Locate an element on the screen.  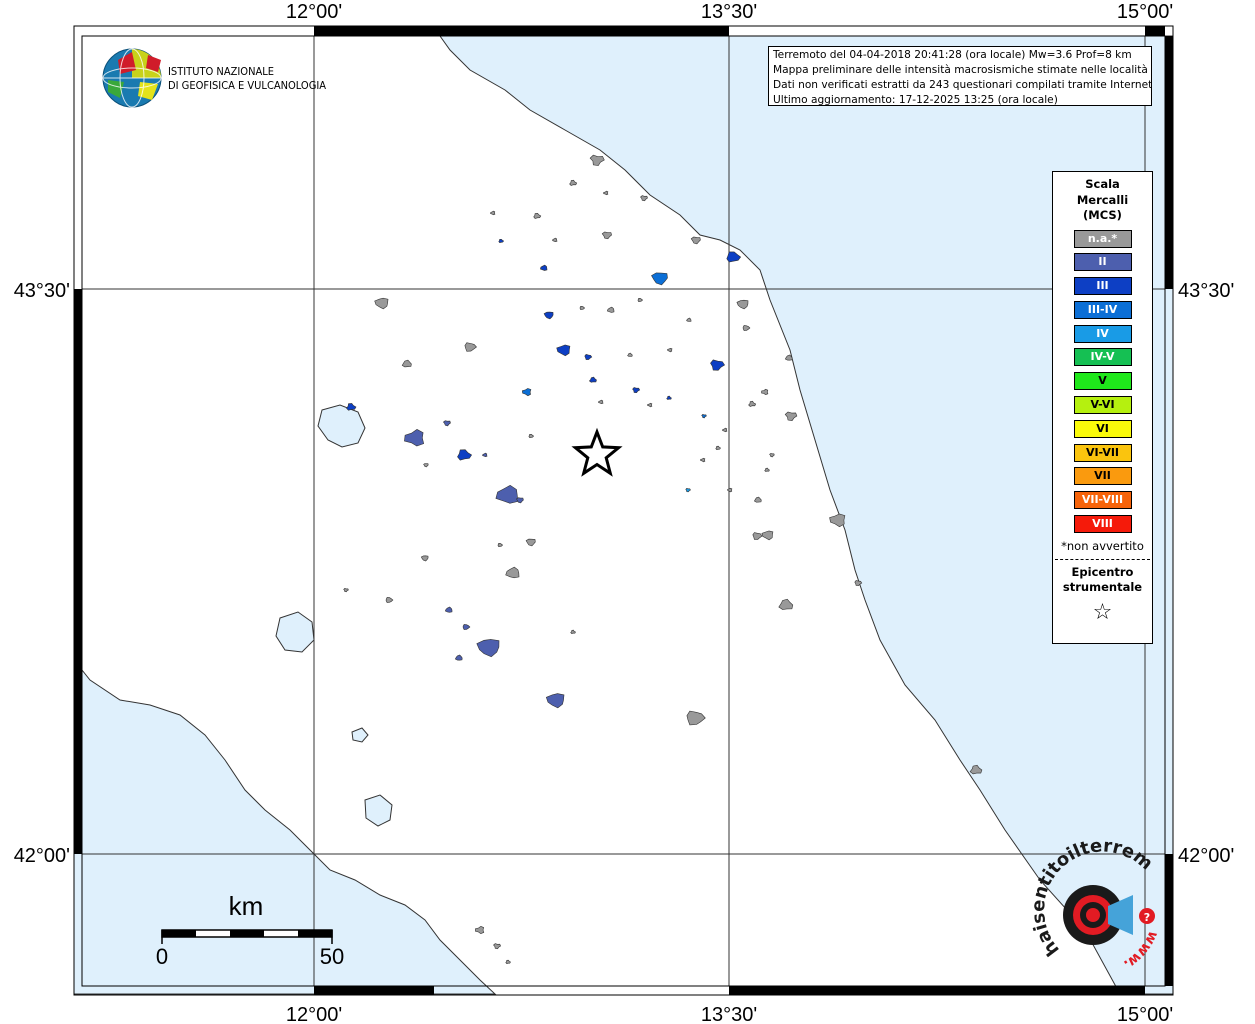
institute-line-1: ISTITUTO NAZIONALE is located at coordinates (221, 71).